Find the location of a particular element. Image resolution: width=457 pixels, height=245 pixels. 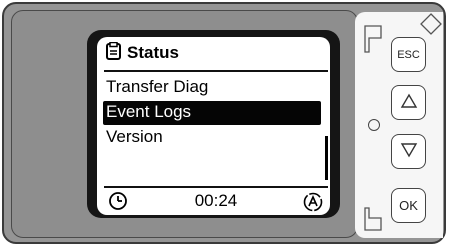

up-button is located at coordinates (408, 102).